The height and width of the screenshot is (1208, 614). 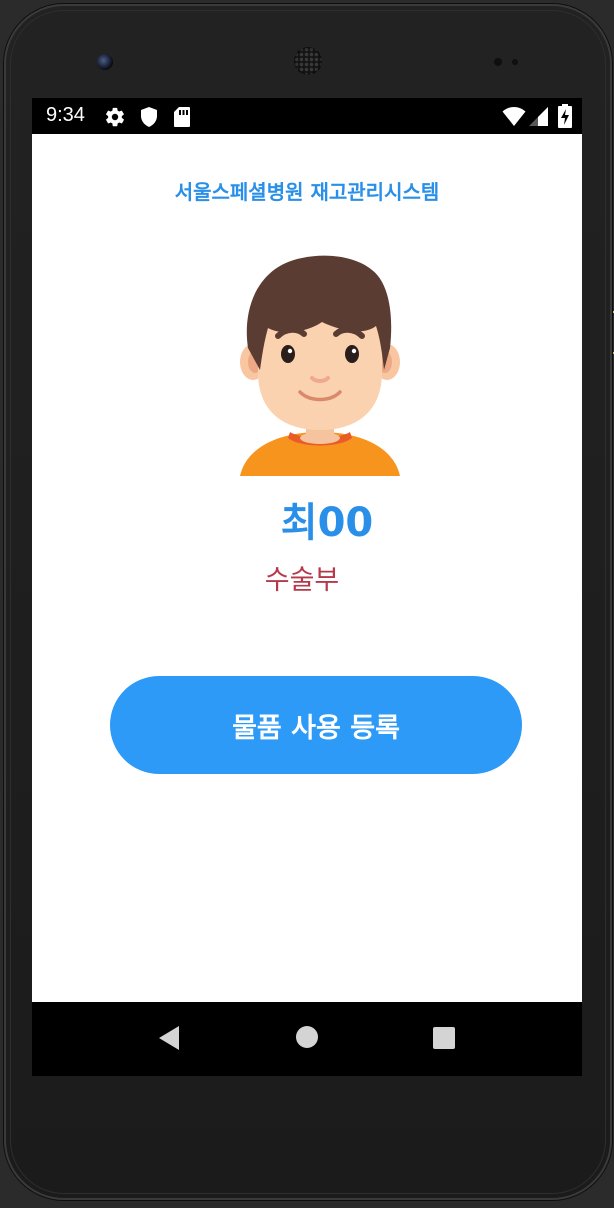 What do you see at coordinates (182, 117) in the screenshot?
I see `sd-card-icon` at bounding box center [182, 117].